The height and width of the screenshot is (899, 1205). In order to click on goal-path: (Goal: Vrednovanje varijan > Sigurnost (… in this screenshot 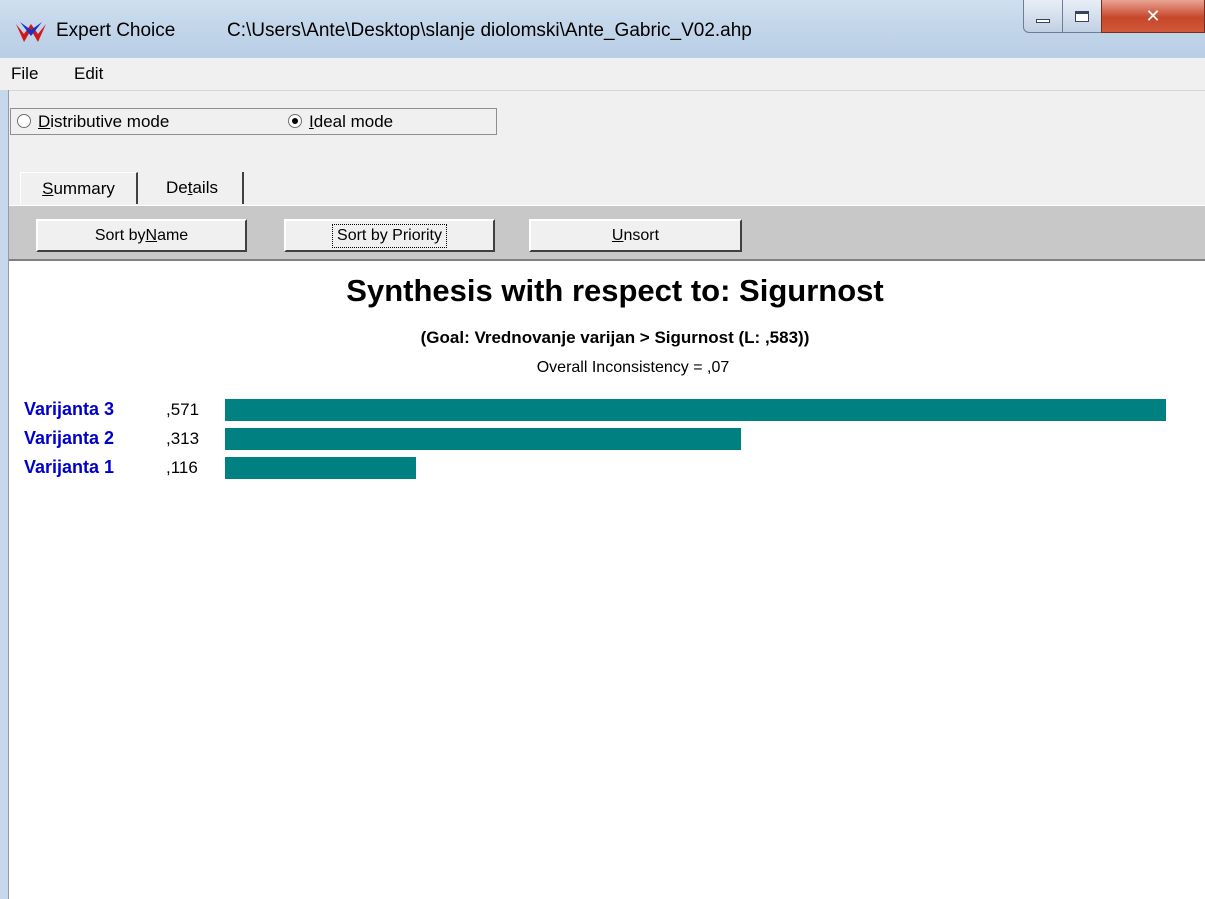, I will do `click(615, 337)`.